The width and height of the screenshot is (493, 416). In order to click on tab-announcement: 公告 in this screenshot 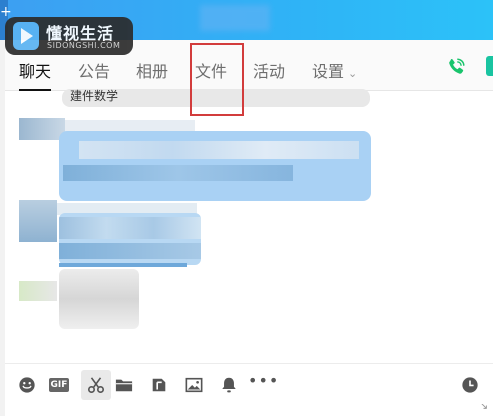, I will do `click(94, 70)`.